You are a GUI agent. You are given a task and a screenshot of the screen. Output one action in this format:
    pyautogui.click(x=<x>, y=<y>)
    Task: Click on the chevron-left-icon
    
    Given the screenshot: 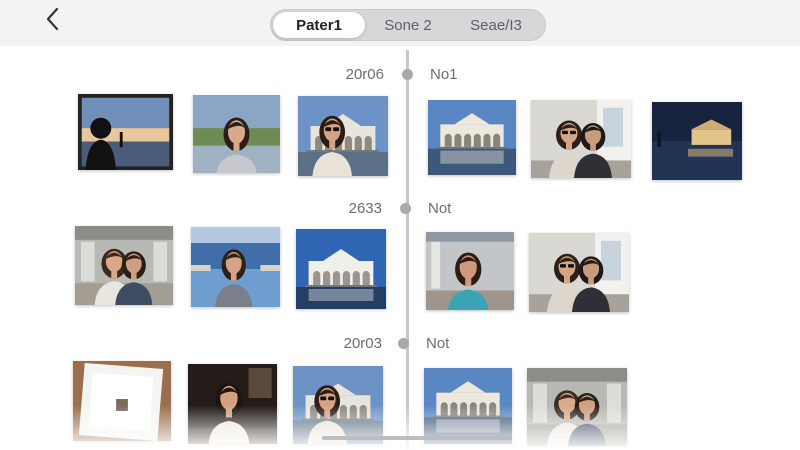 What is the action you would take?
    pyautogui.click(x=53, y=21)
    